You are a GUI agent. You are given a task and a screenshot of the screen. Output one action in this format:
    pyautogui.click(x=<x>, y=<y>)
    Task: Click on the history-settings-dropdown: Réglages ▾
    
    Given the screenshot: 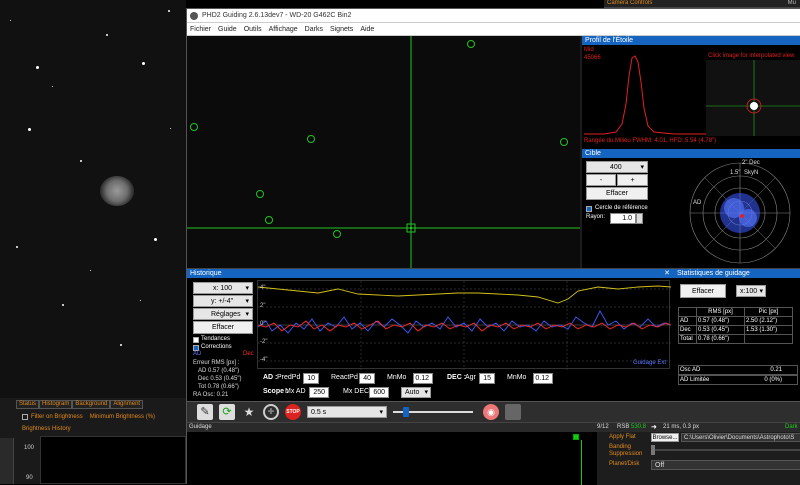 What is the action you would take?
    pyautogui.click(x=223, y=314)
    